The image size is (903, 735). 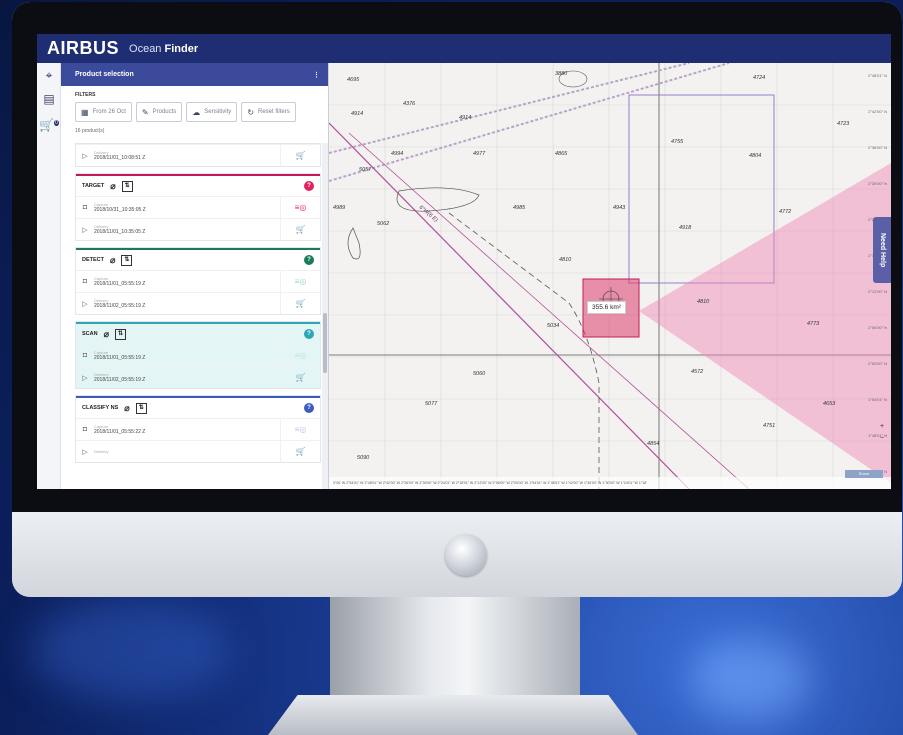 I want to click on product-row: ▷ Delivery 2018/11/02_05:55:19 Z 🛒, so click(x=198, y=303).